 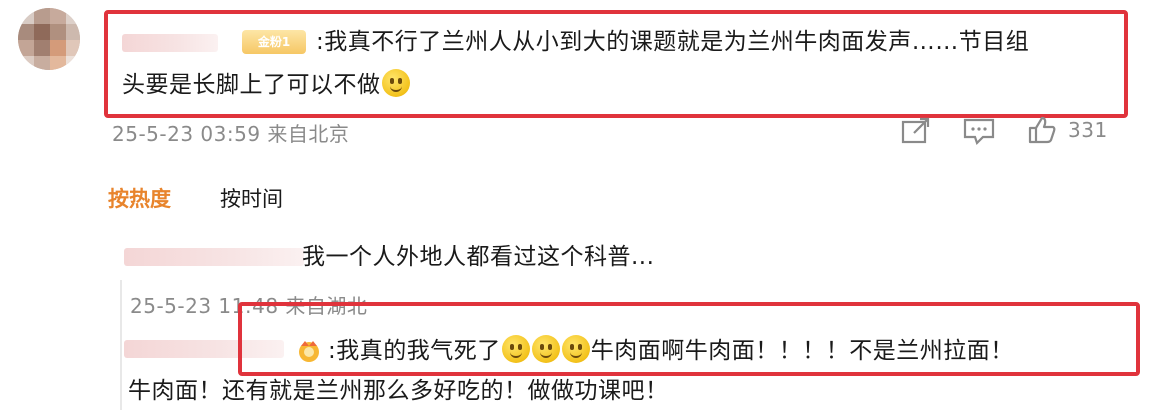 I want to click on reply2-text-part1: :我真的我气死了, so click(x=414, y=351).